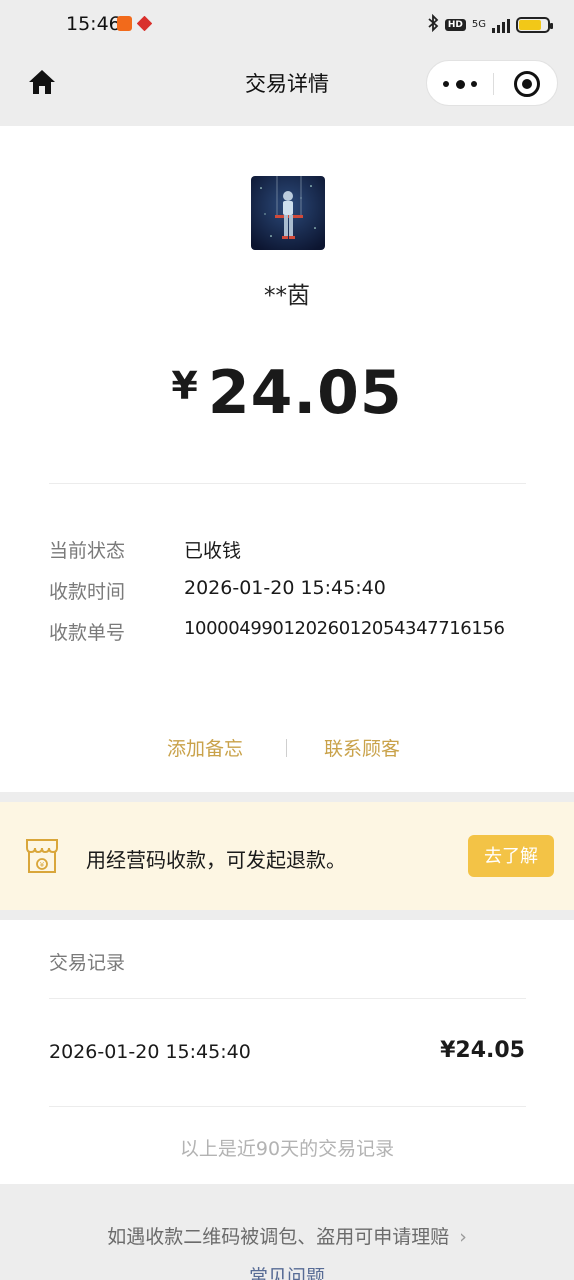  I want to click on status-indicators: HD 5G, so click(490, 24).